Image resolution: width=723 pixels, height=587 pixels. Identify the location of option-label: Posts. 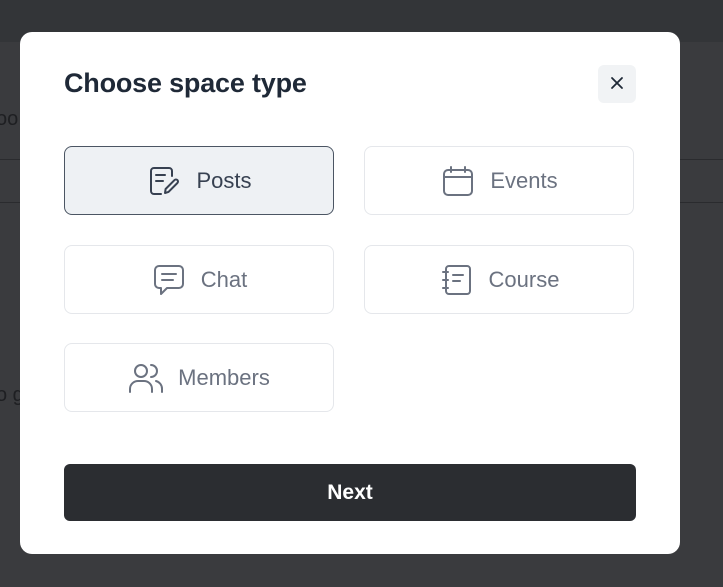
(224, 180).